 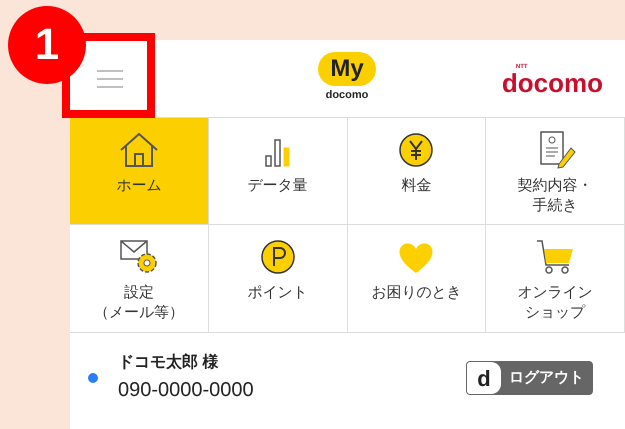 I want to click on step-number-badge: 1, so click(x=47, y=45).